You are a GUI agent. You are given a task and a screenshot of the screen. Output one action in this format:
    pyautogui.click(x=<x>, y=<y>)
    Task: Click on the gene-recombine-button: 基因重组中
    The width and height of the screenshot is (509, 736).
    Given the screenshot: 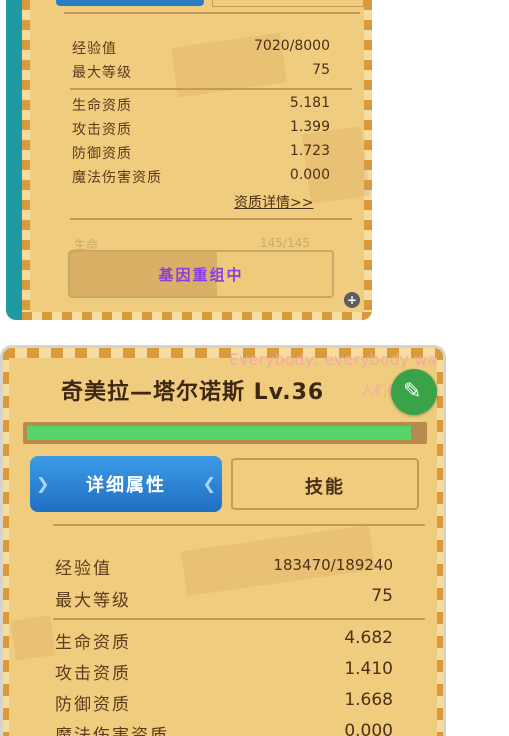 What is the action you would take?
    pyautogui.click(x=201, y=274)
    